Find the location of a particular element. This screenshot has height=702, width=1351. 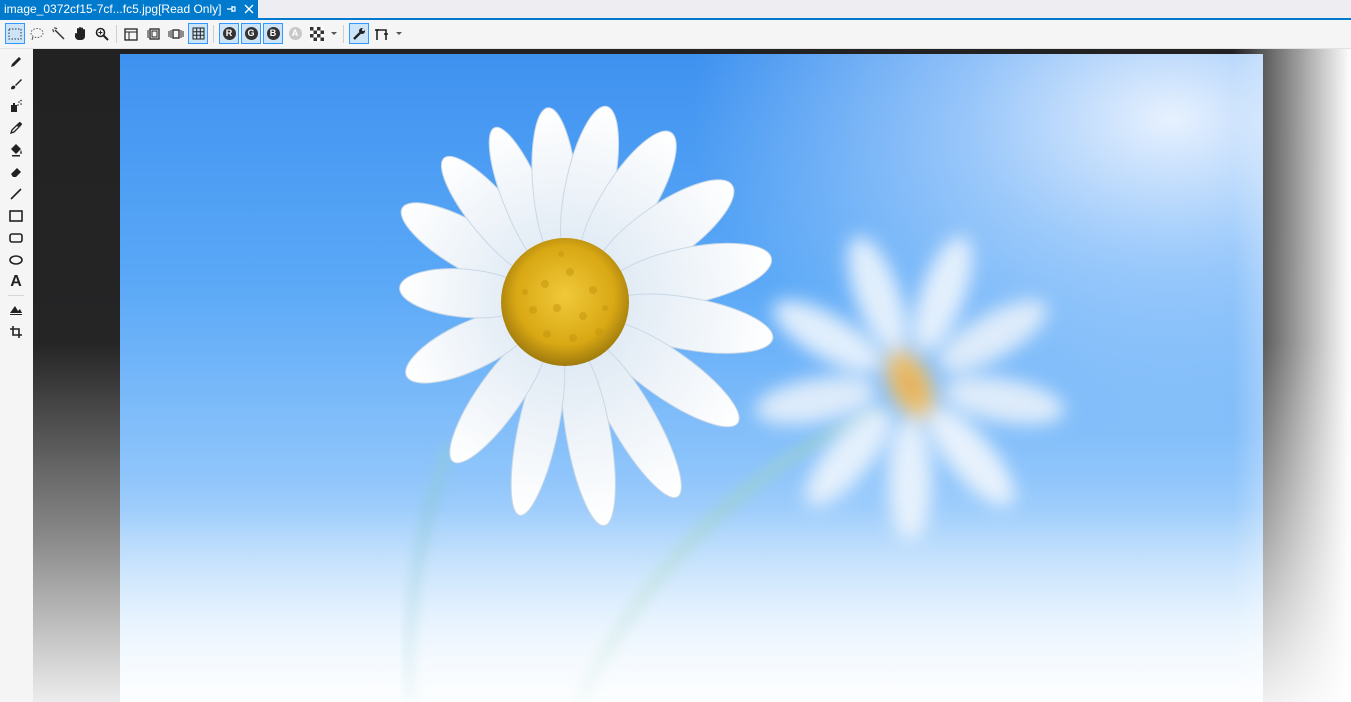

close-icon is located at coordinates (249, 9).